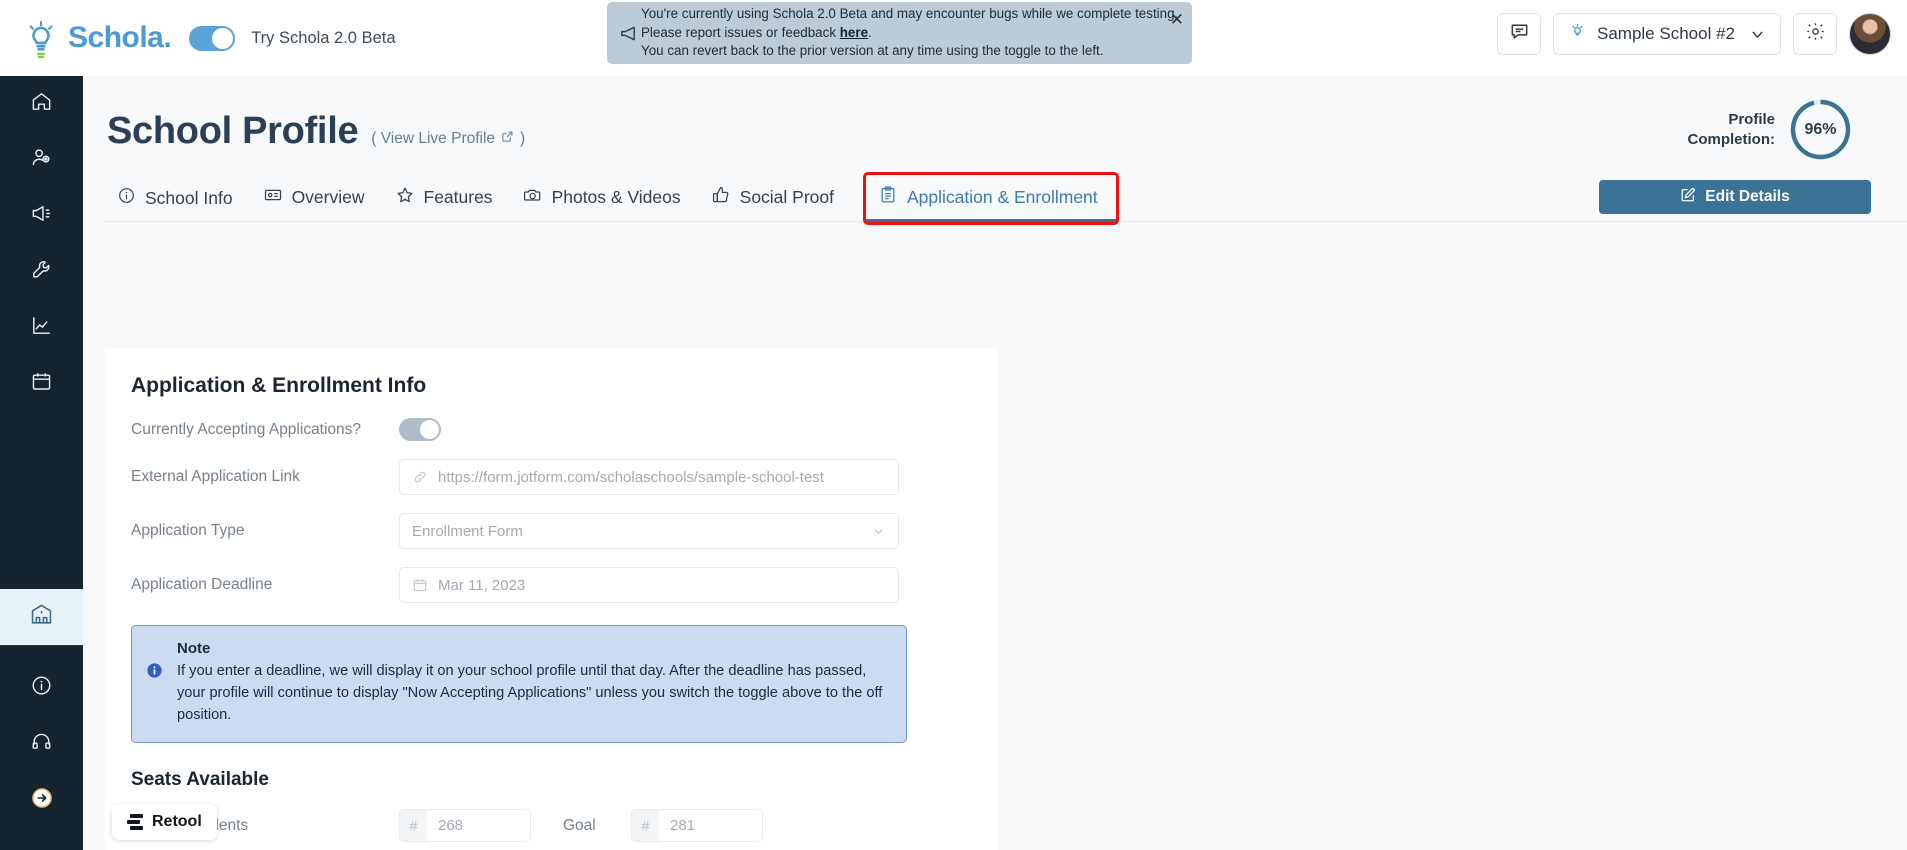  I want to click on brand: Schola., so click(95, 38).